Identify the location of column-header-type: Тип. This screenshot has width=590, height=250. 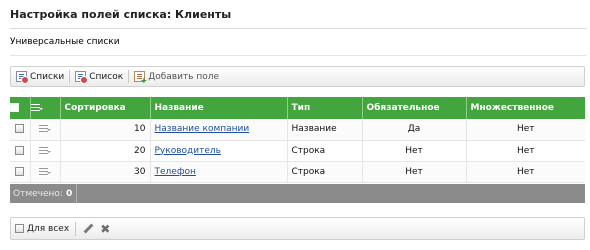
(325, 108).